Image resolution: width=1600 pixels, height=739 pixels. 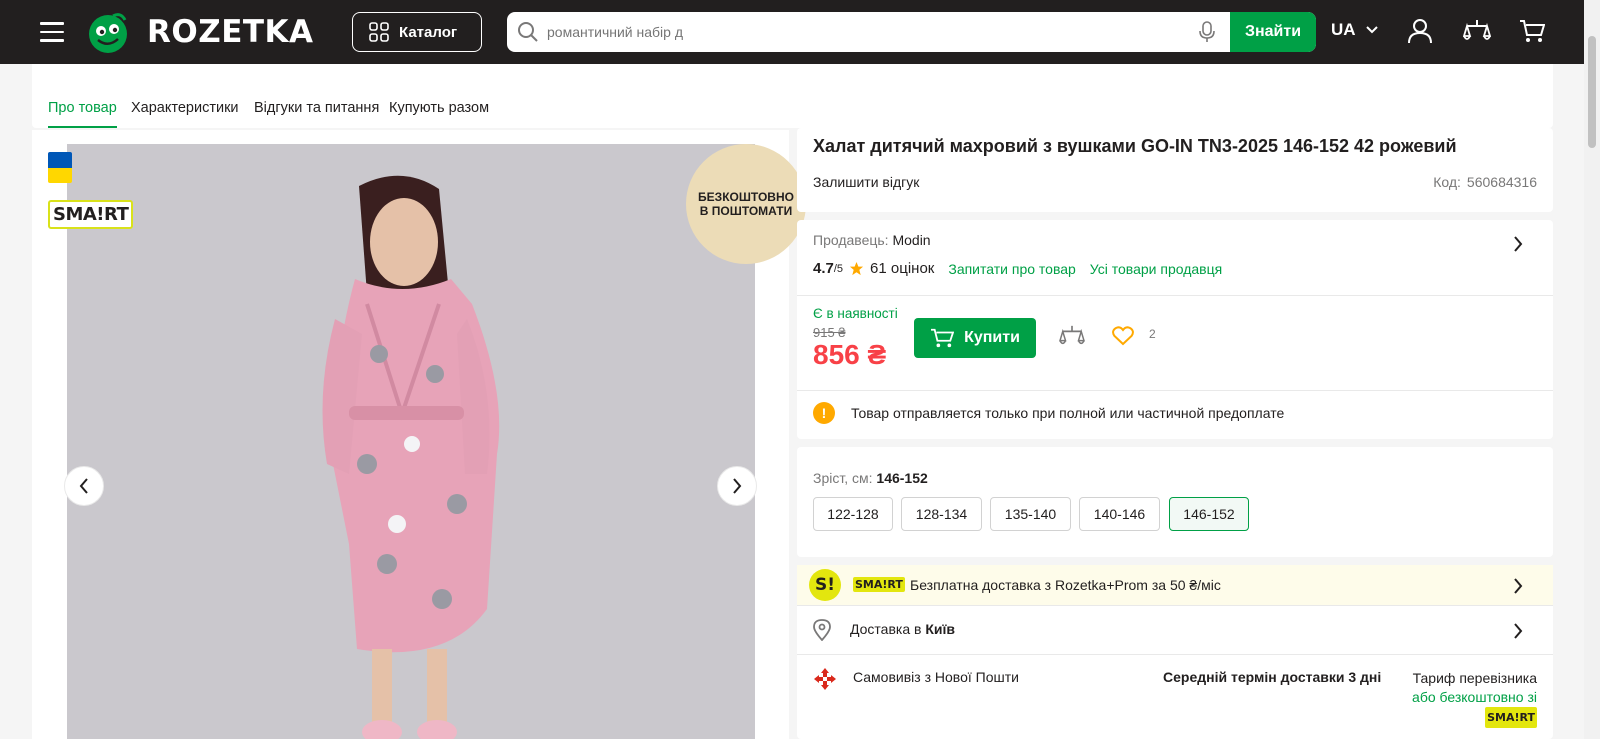 I want to click on free-label-line2: В ПОШТОМАТИ, so click(x=746, y=211).